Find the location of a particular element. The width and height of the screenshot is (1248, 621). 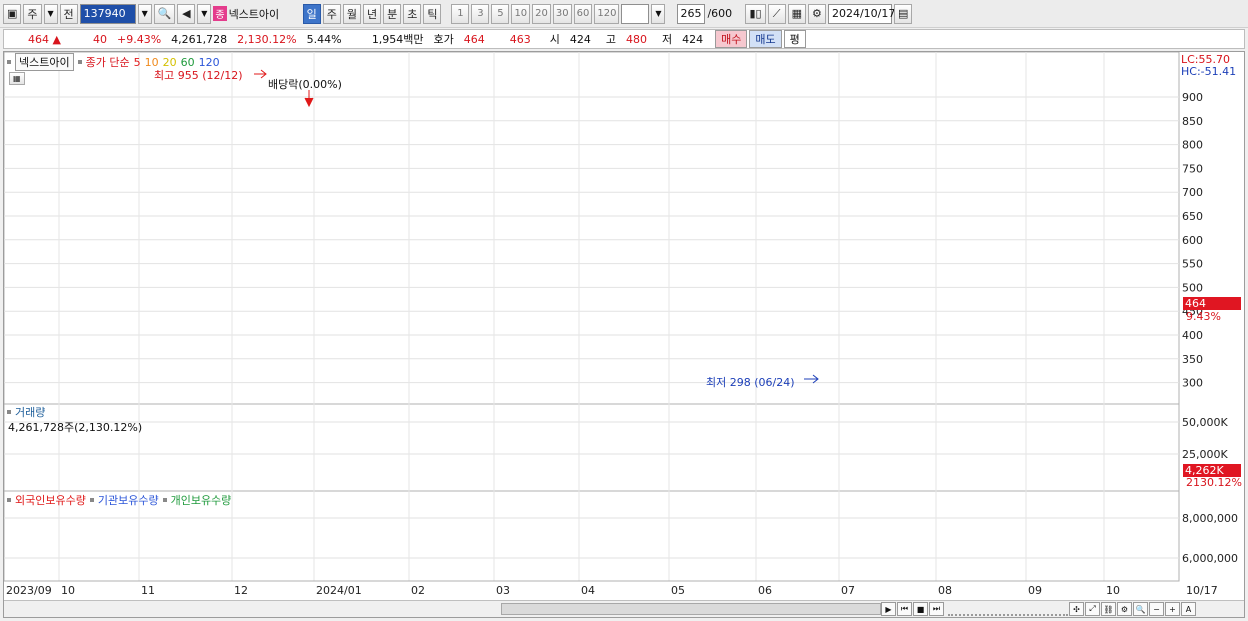

stop-icon: ■ is located at coordinates (920, 609).